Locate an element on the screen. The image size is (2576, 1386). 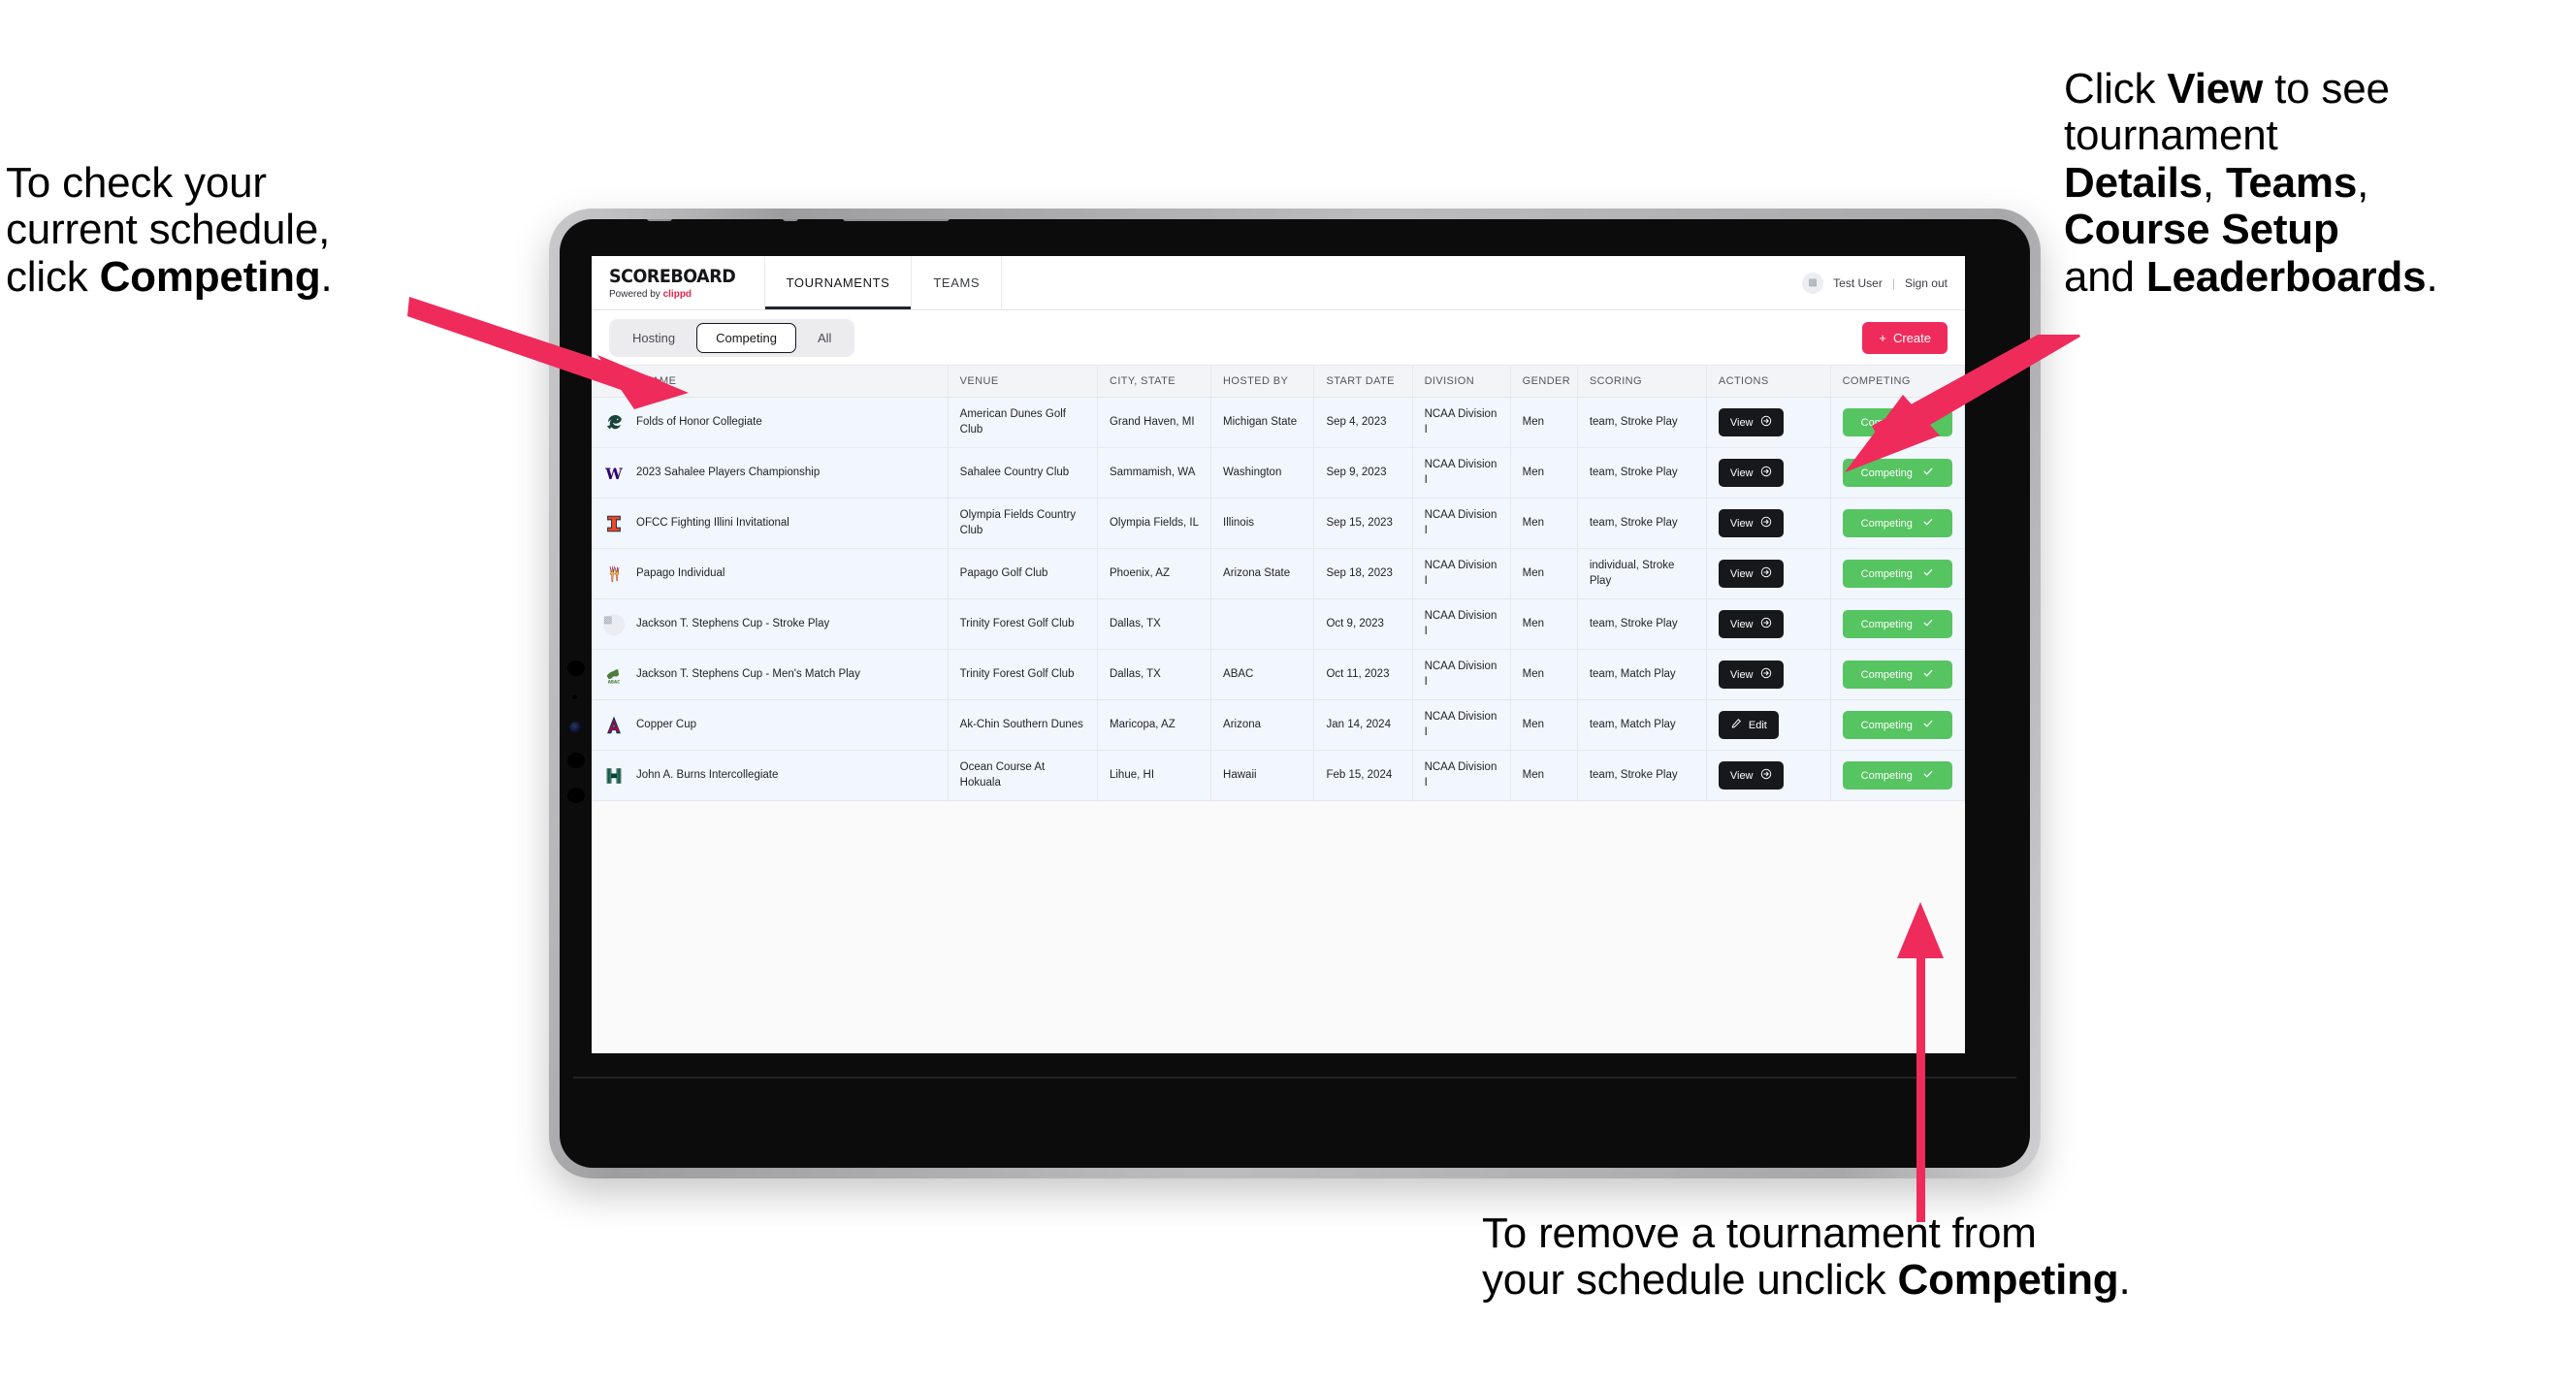
column-header-venue: VENUE is located at coordinates (1023, 381).